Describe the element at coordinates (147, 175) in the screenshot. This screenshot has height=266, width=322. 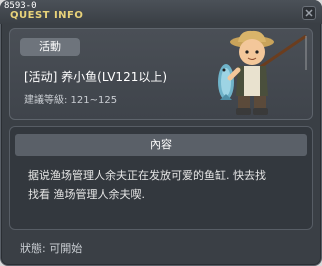
I see `description-line-1: 据说渔场管理人余夫正在发放可爱的鱼缸. 快去找` at that location.